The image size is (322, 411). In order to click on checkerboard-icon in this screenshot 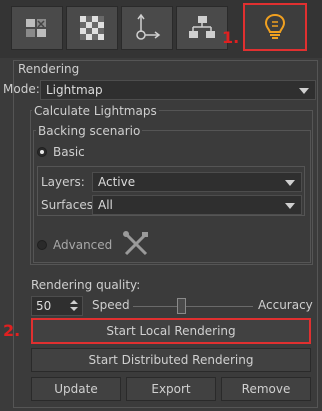, I will do `click(92, 28)`.